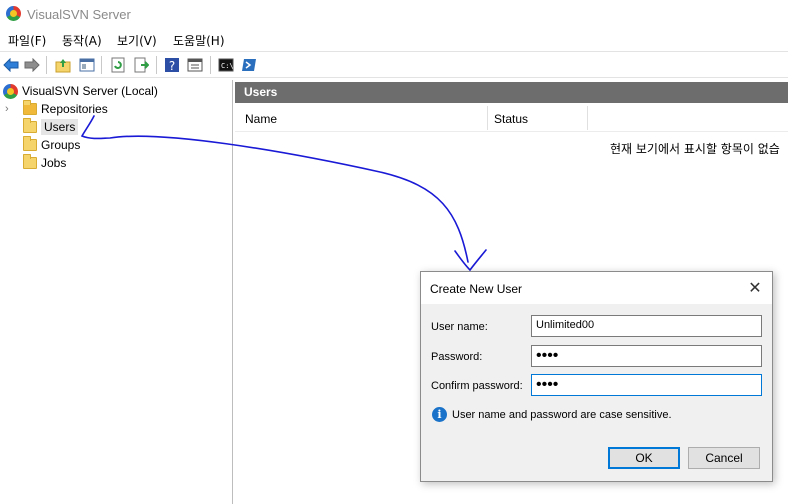 This screenshot has height=504, width=788. What do you see at coordinates (74, 109) in the screenshot?
I see `tree-item-label: Repositories` at bounding box center [74, 109].